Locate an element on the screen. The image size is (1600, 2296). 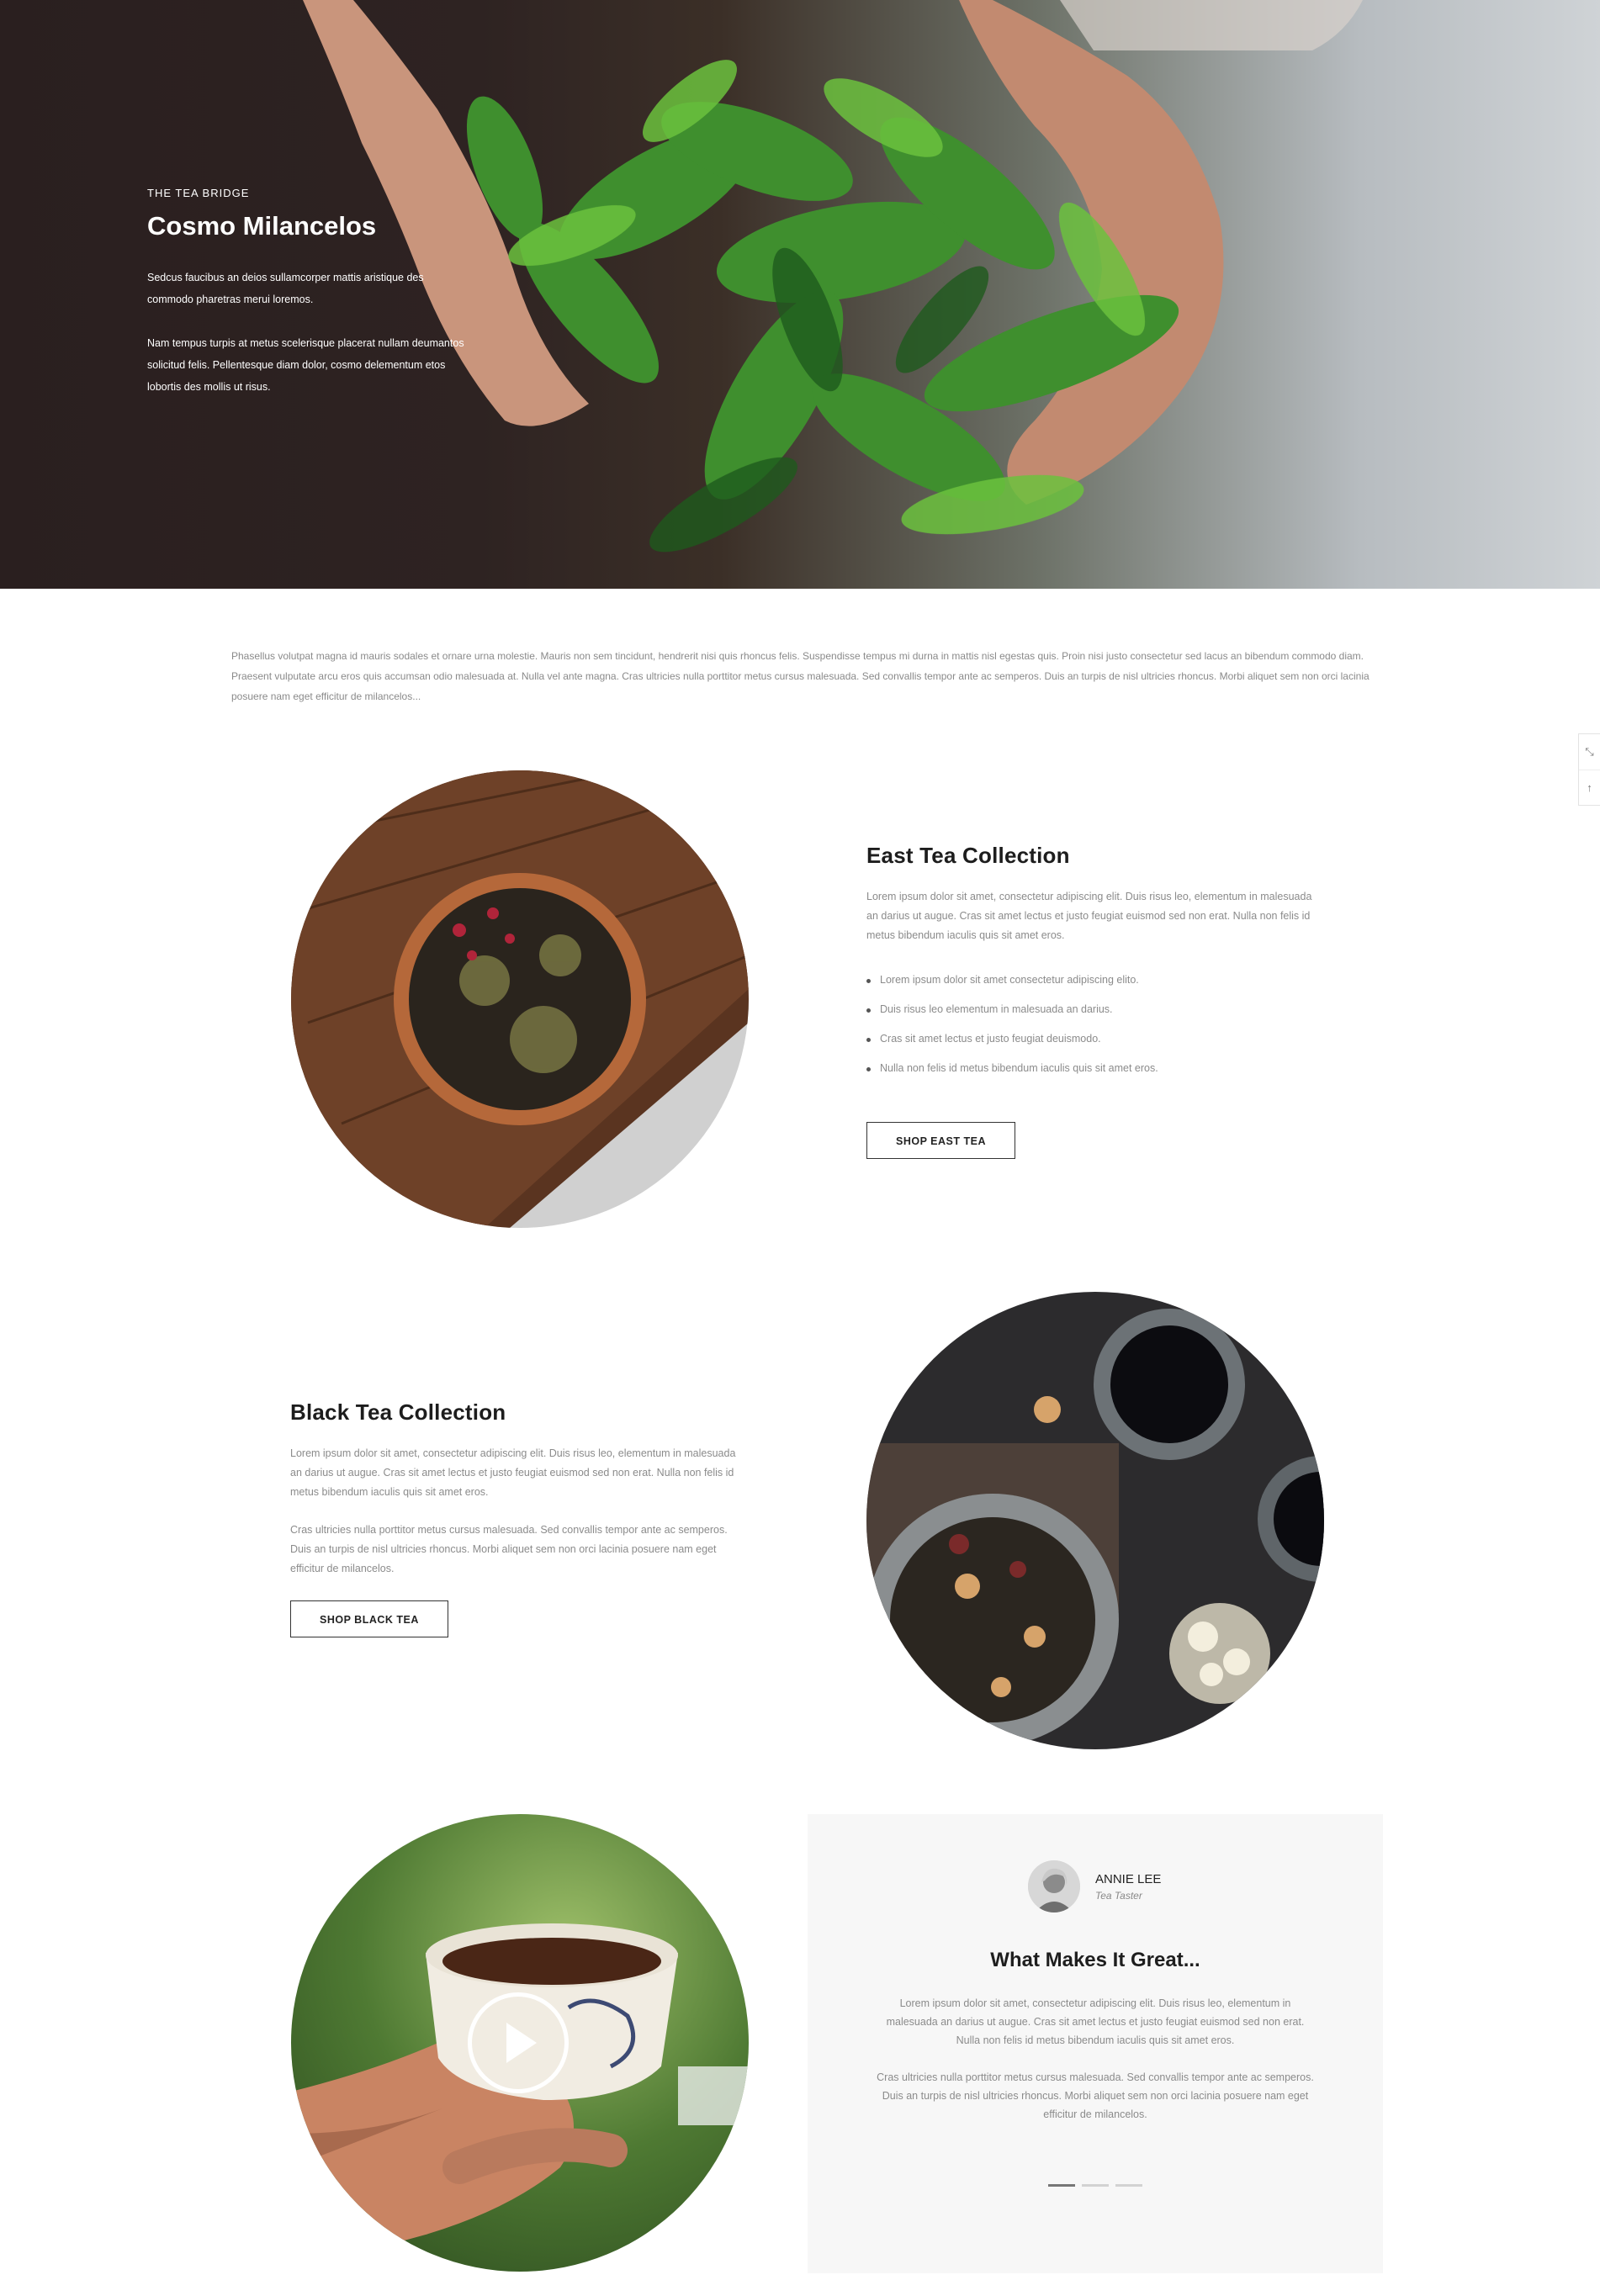
testimonial-author: ANNIE LEE Tea Taster is located at coordinates (1094, 1886).